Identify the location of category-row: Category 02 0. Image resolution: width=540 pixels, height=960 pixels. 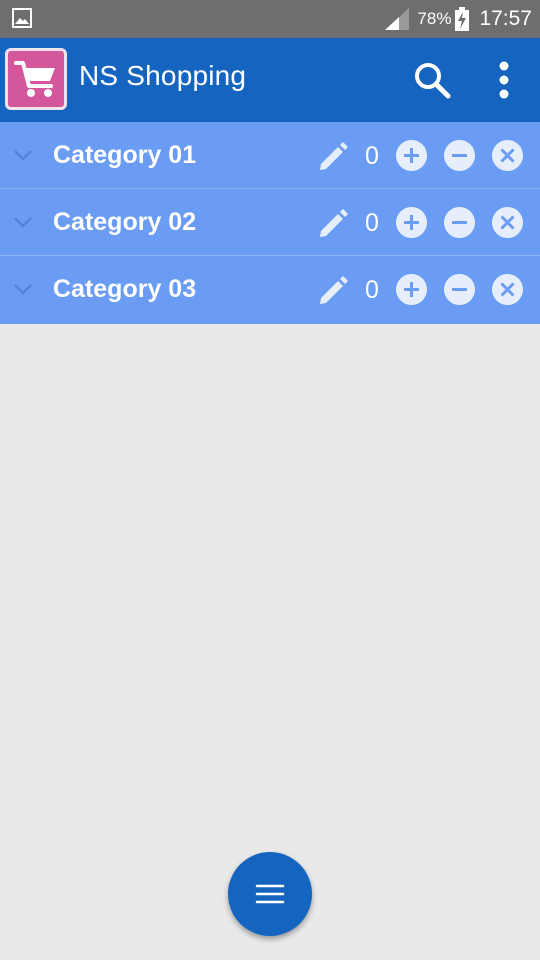
(270, 222).